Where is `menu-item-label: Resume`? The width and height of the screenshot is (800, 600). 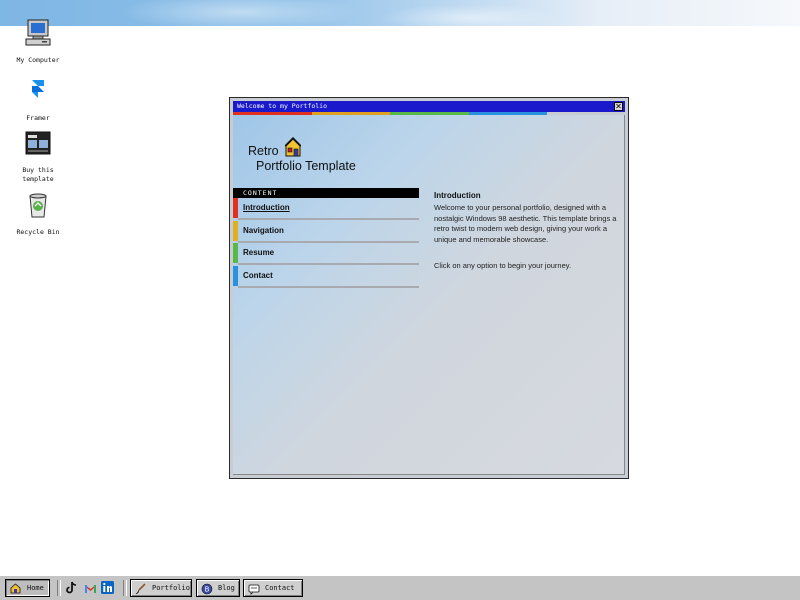
menu-item-label: Resume is located at coordinates (259, 252).